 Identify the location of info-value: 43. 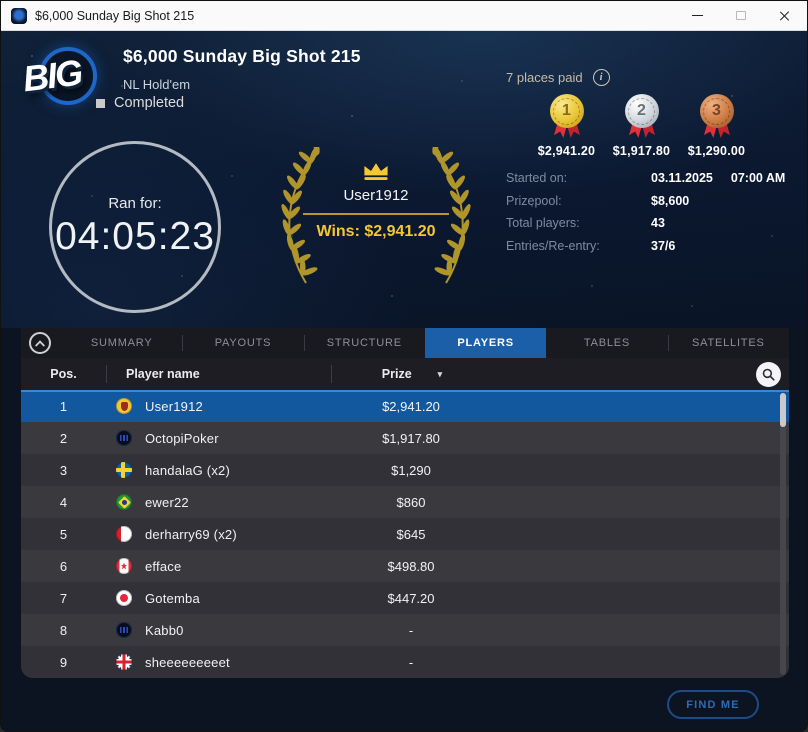
(658, 223).